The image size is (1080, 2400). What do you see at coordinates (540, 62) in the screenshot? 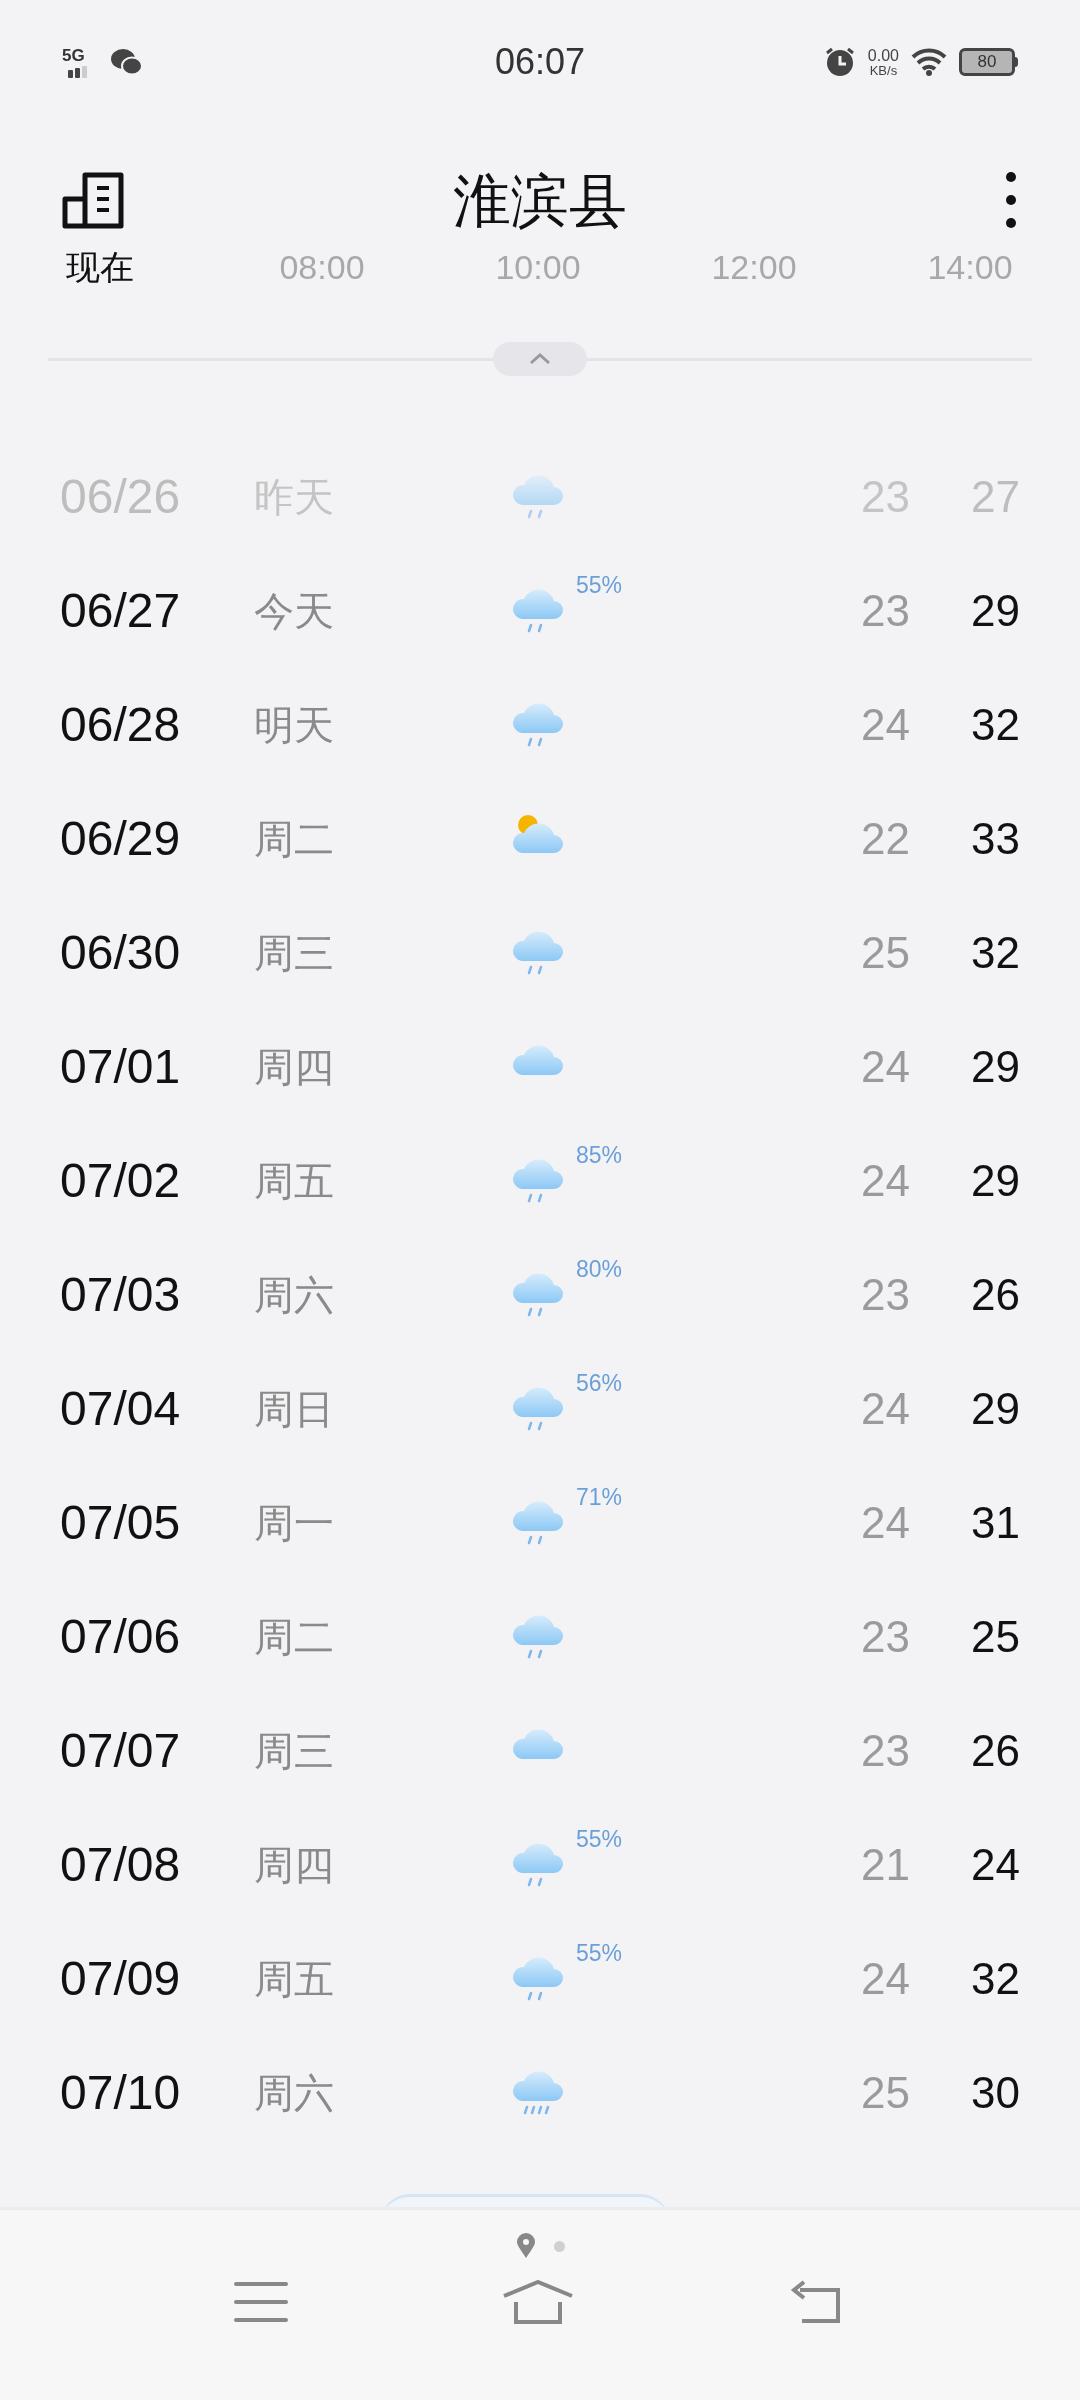
I see `clock-time: 06:07` at bounding box center [540, 62].